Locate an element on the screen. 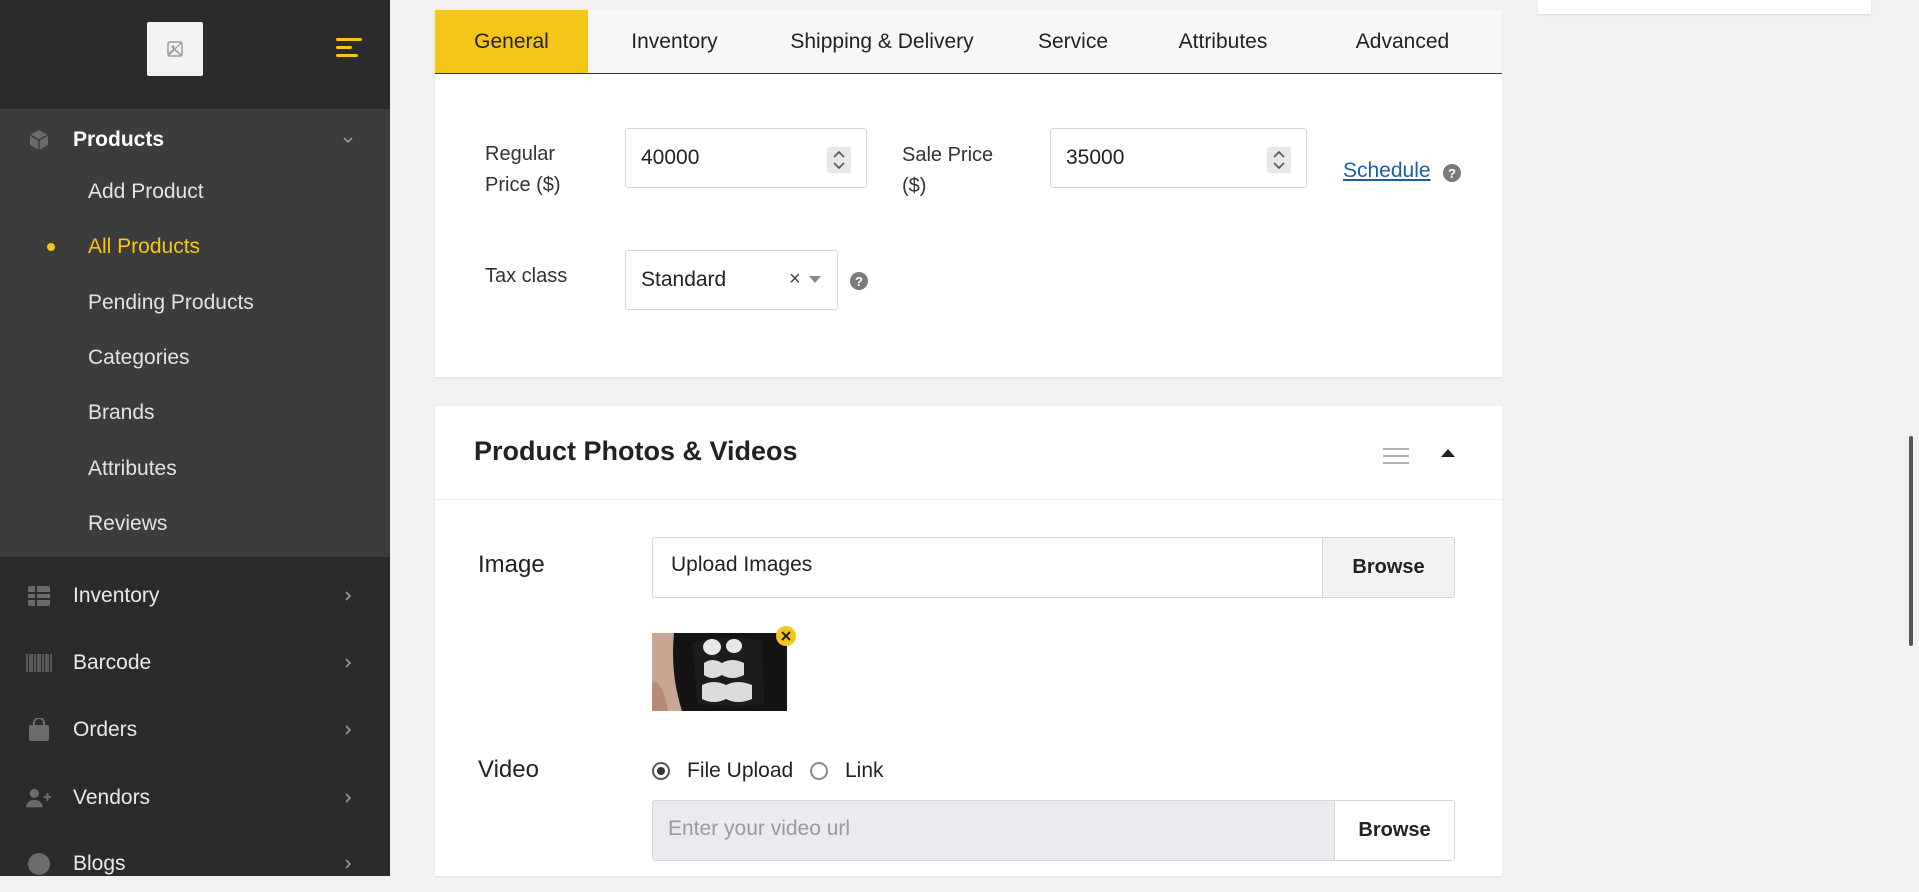  sidebar-item-blogs: Blogs is located at coordinates (195, 864).